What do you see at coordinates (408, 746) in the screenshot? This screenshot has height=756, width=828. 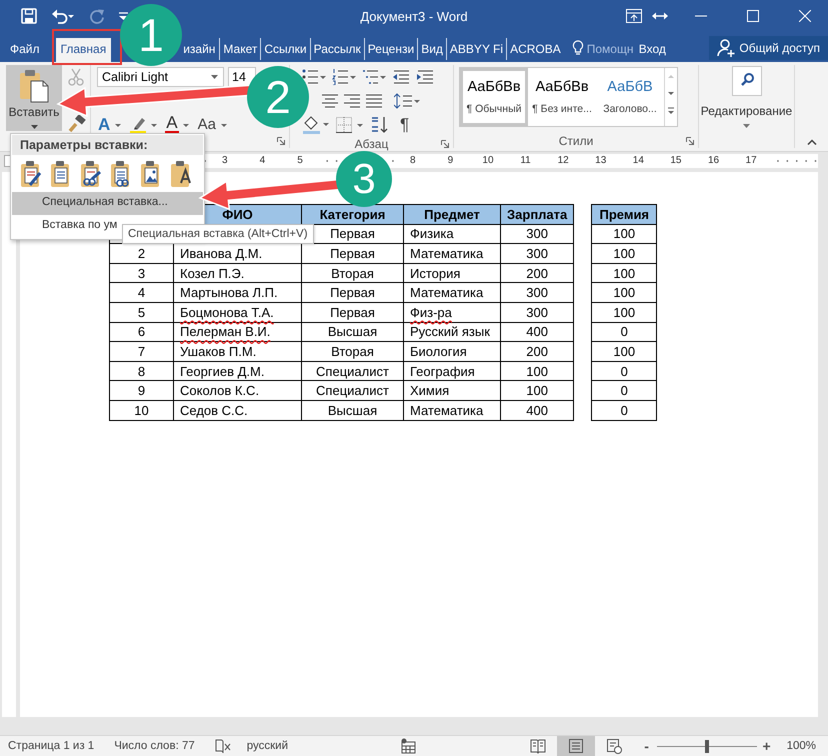 I see `macro-recording-icon` at bounding box center [408, 746].